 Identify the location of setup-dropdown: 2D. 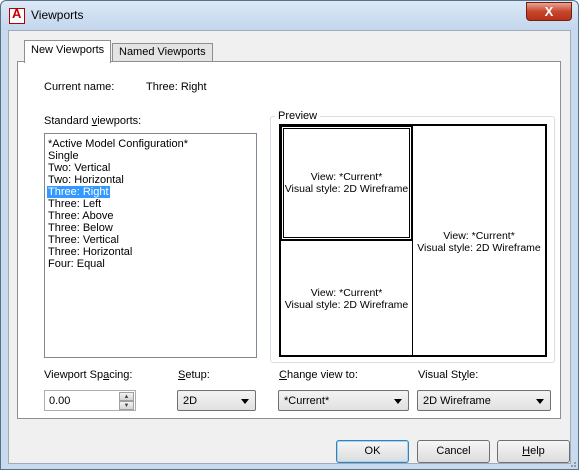
(216, 400).